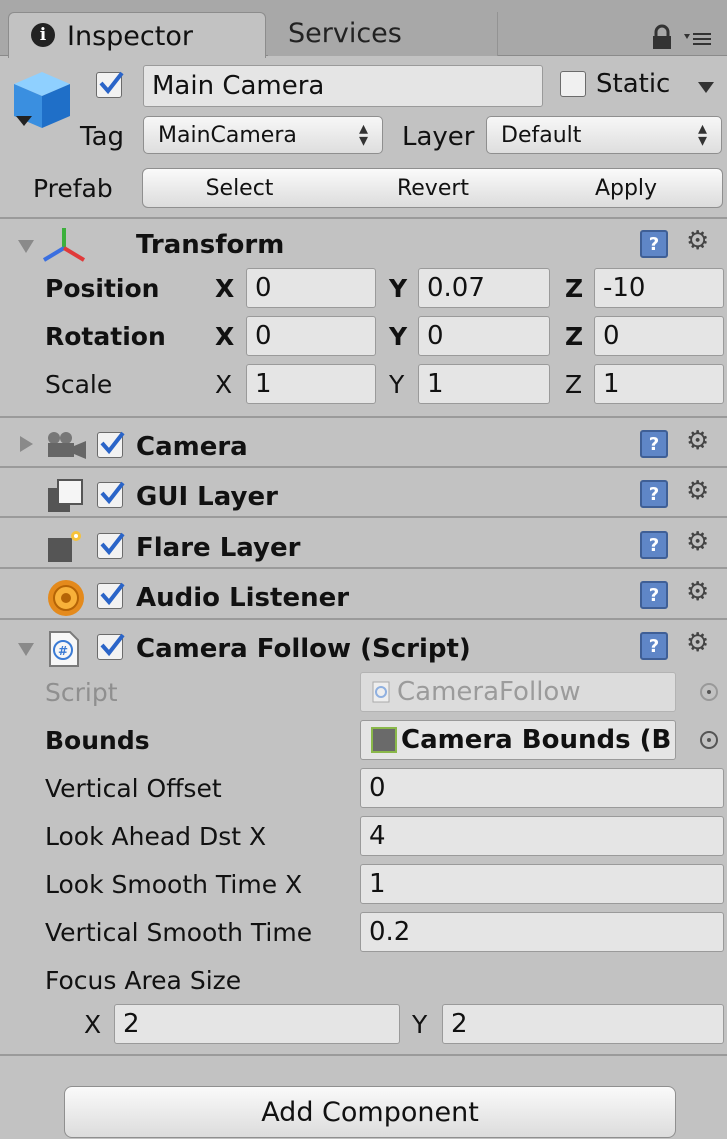  What do you see at coordinates (110, 84) in the screenshot?
I see `active-checkbox` at bounding box center [110, 84].